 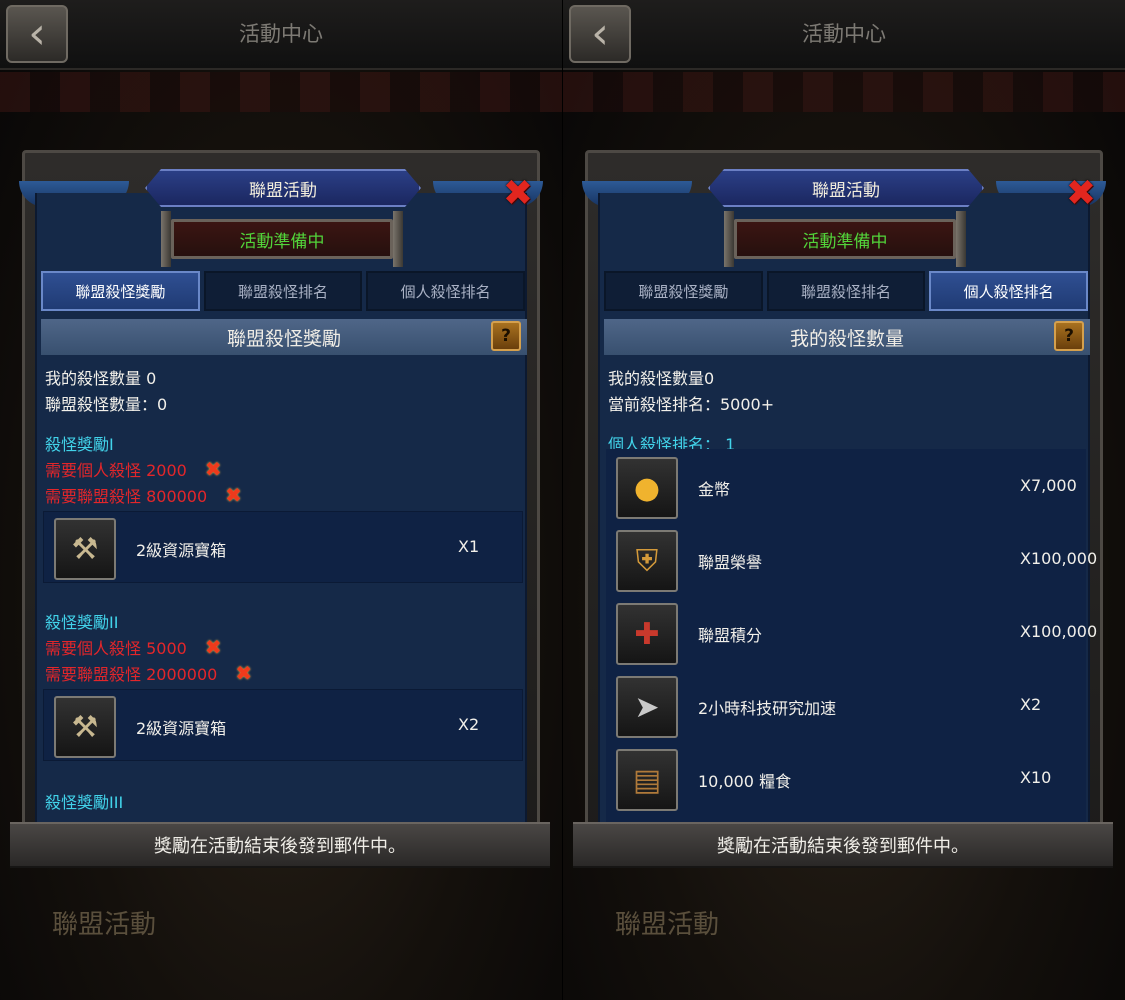 I want to click on requirement-text: 需要個人殺怪 5000, so click(x=116, y=648).